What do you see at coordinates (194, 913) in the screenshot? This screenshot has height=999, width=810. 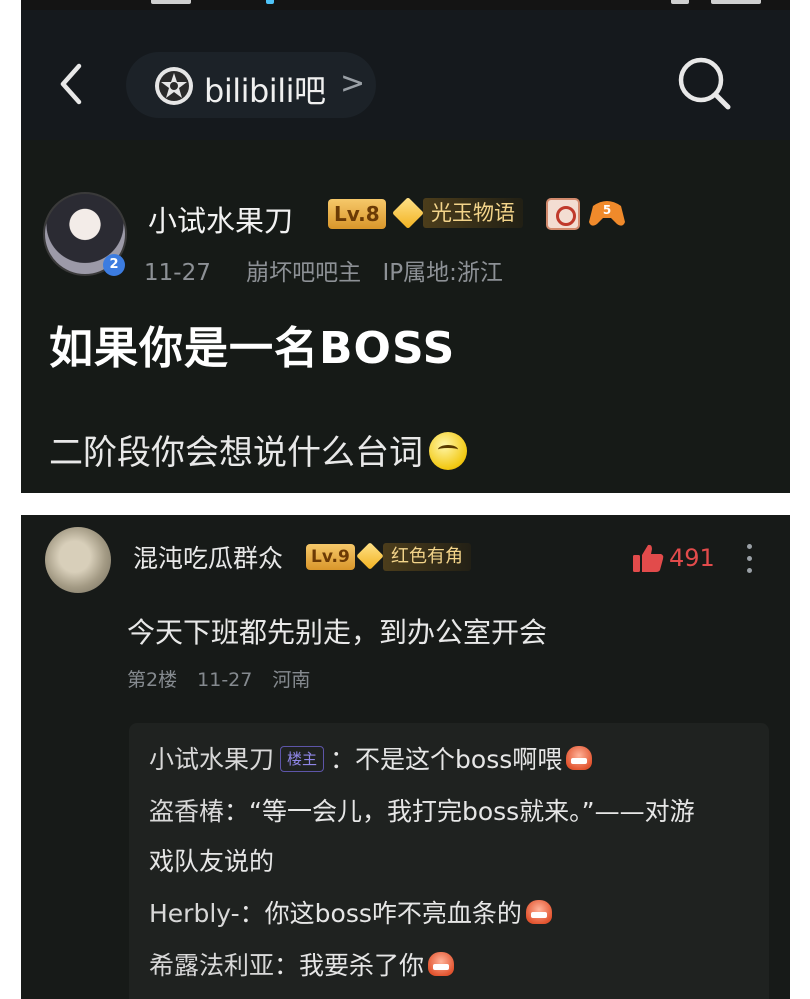 I see `reply-author: Herbly-` at bounding box center [194, 913].